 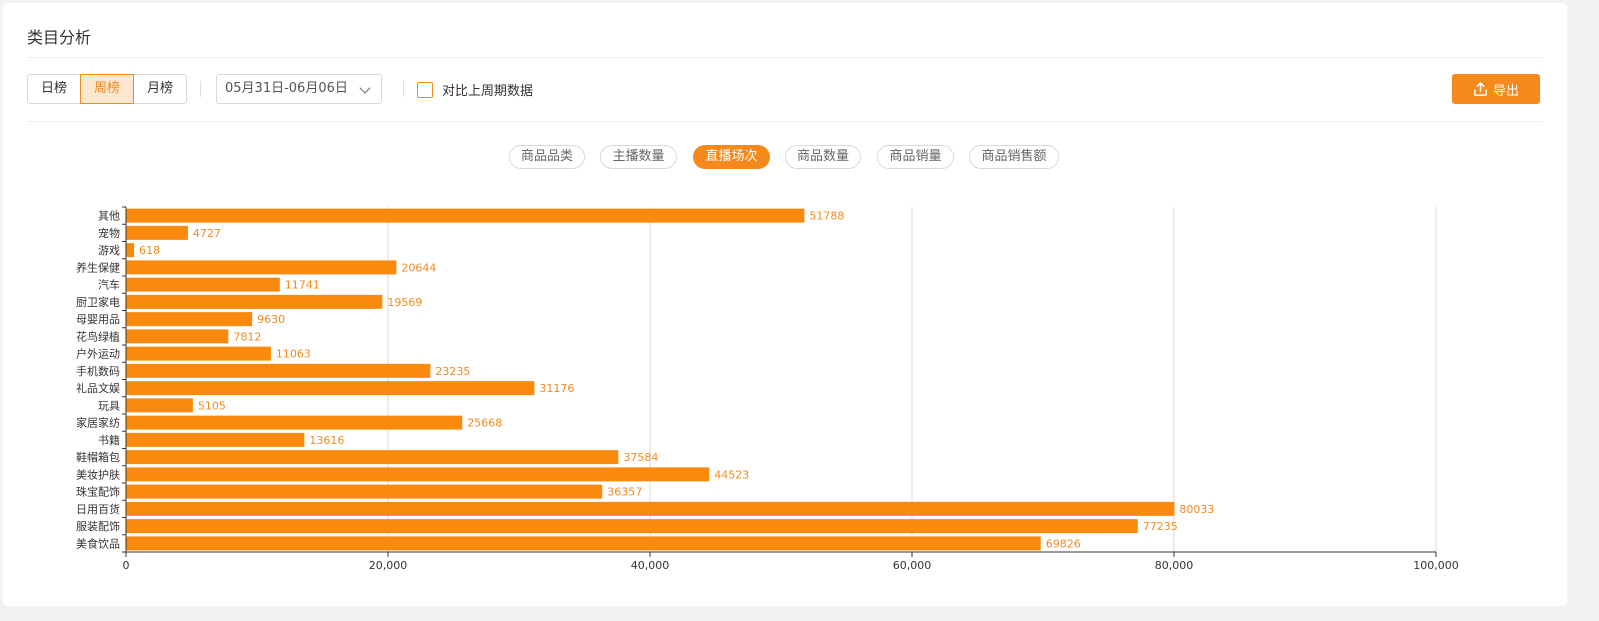 What do you see at coordinates (98, 319) in the screenshot?
I see `category-label: 母婴用品` at bounding box center [98, 319].